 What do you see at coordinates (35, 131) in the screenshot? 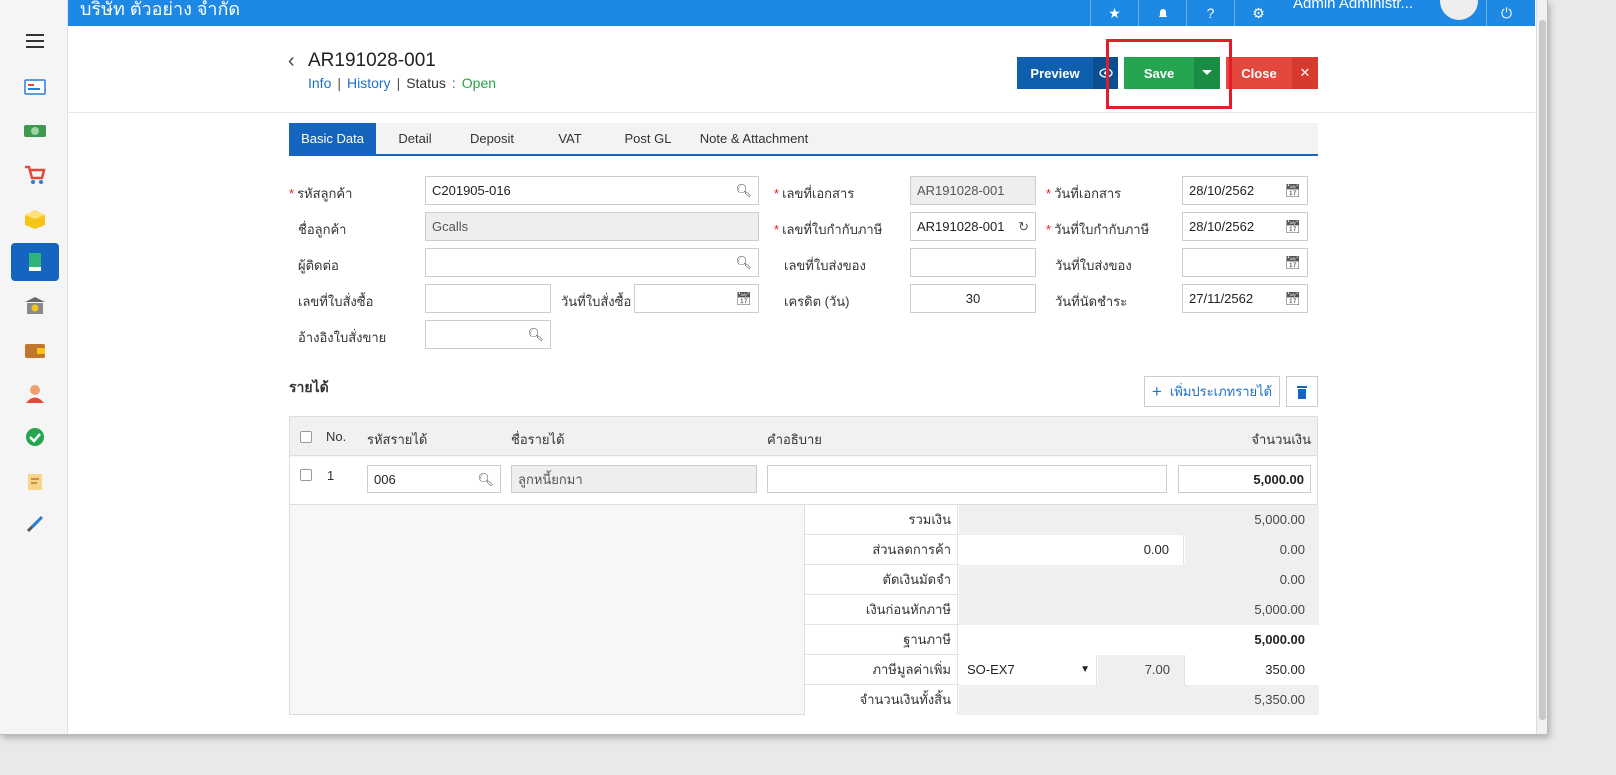
I see `money-icon` at bounding box center [35, 131].